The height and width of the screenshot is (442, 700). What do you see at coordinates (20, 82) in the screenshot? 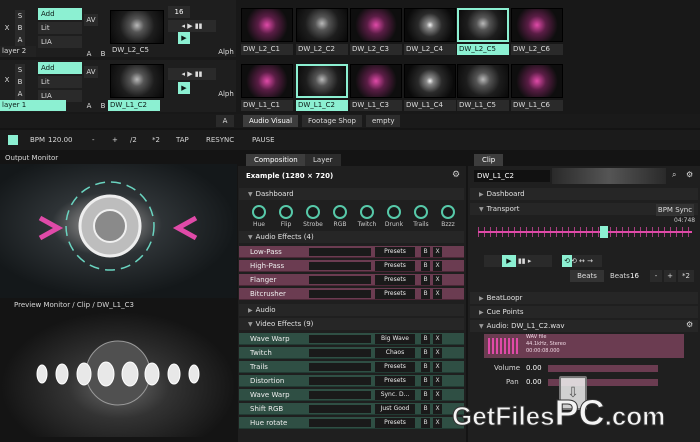
I see `layer1-b-button: B` at bounding box center [20, 82].